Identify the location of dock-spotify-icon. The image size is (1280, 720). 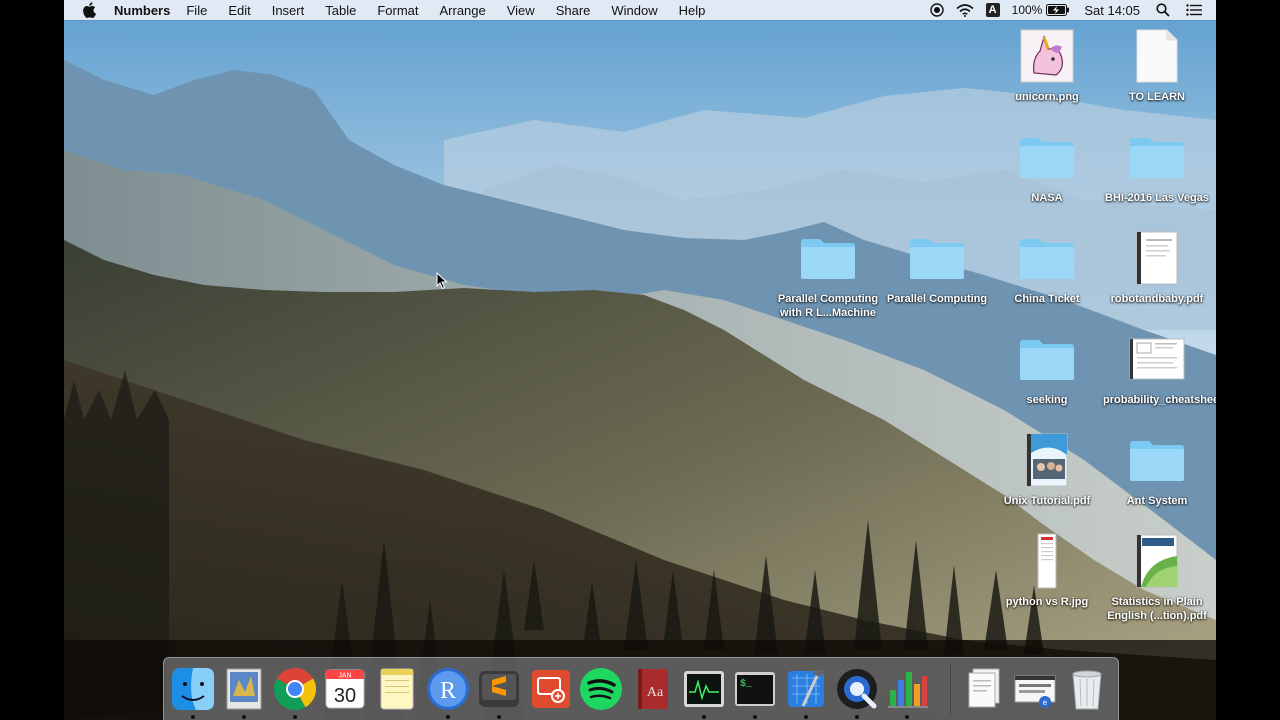
(601, 689).